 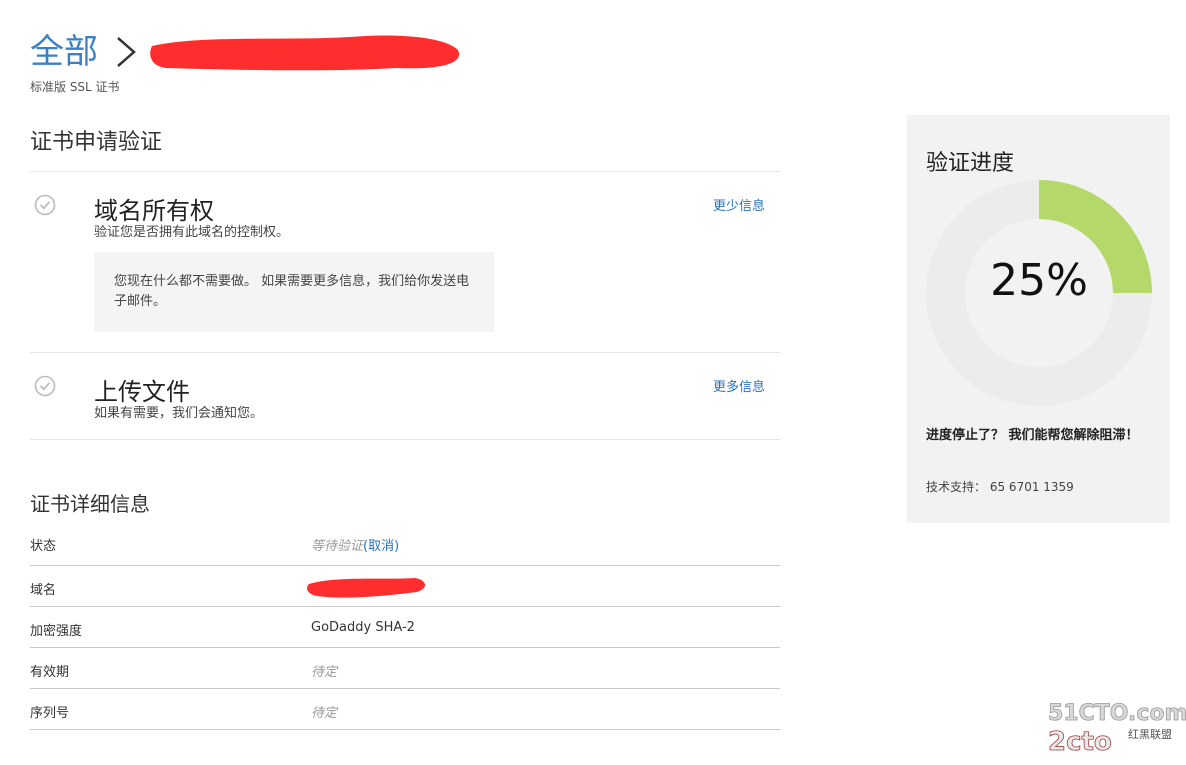 I want to click on watermark-text-2: 2cto, so click(x=1080, y=742).